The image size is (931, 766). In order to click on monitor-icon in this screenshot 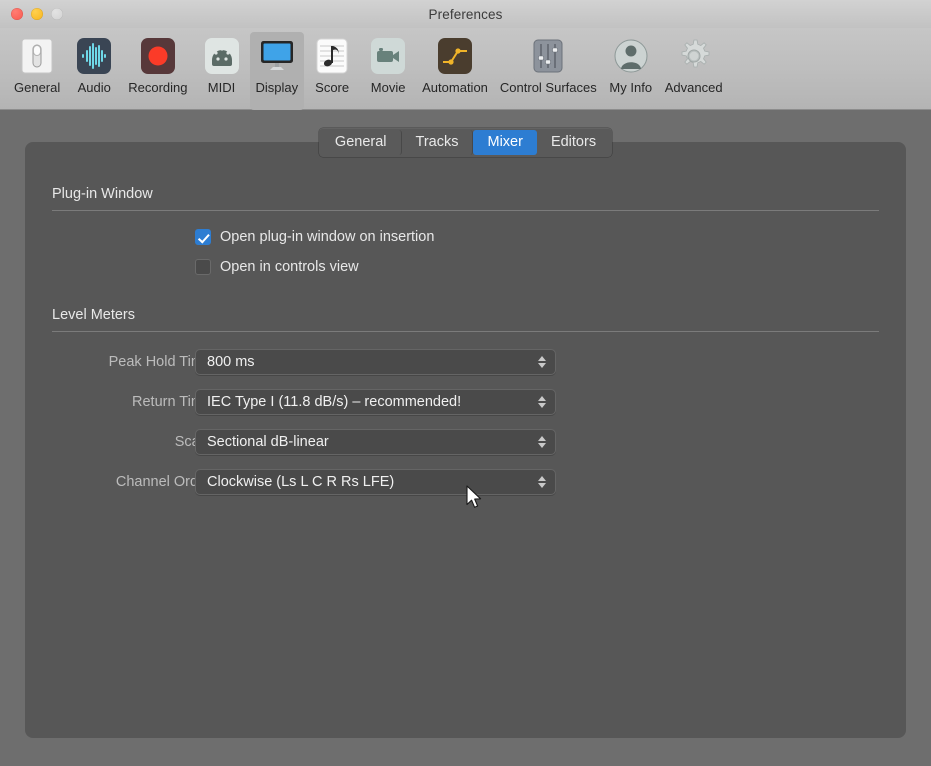, I will do `click(277, 56)`.